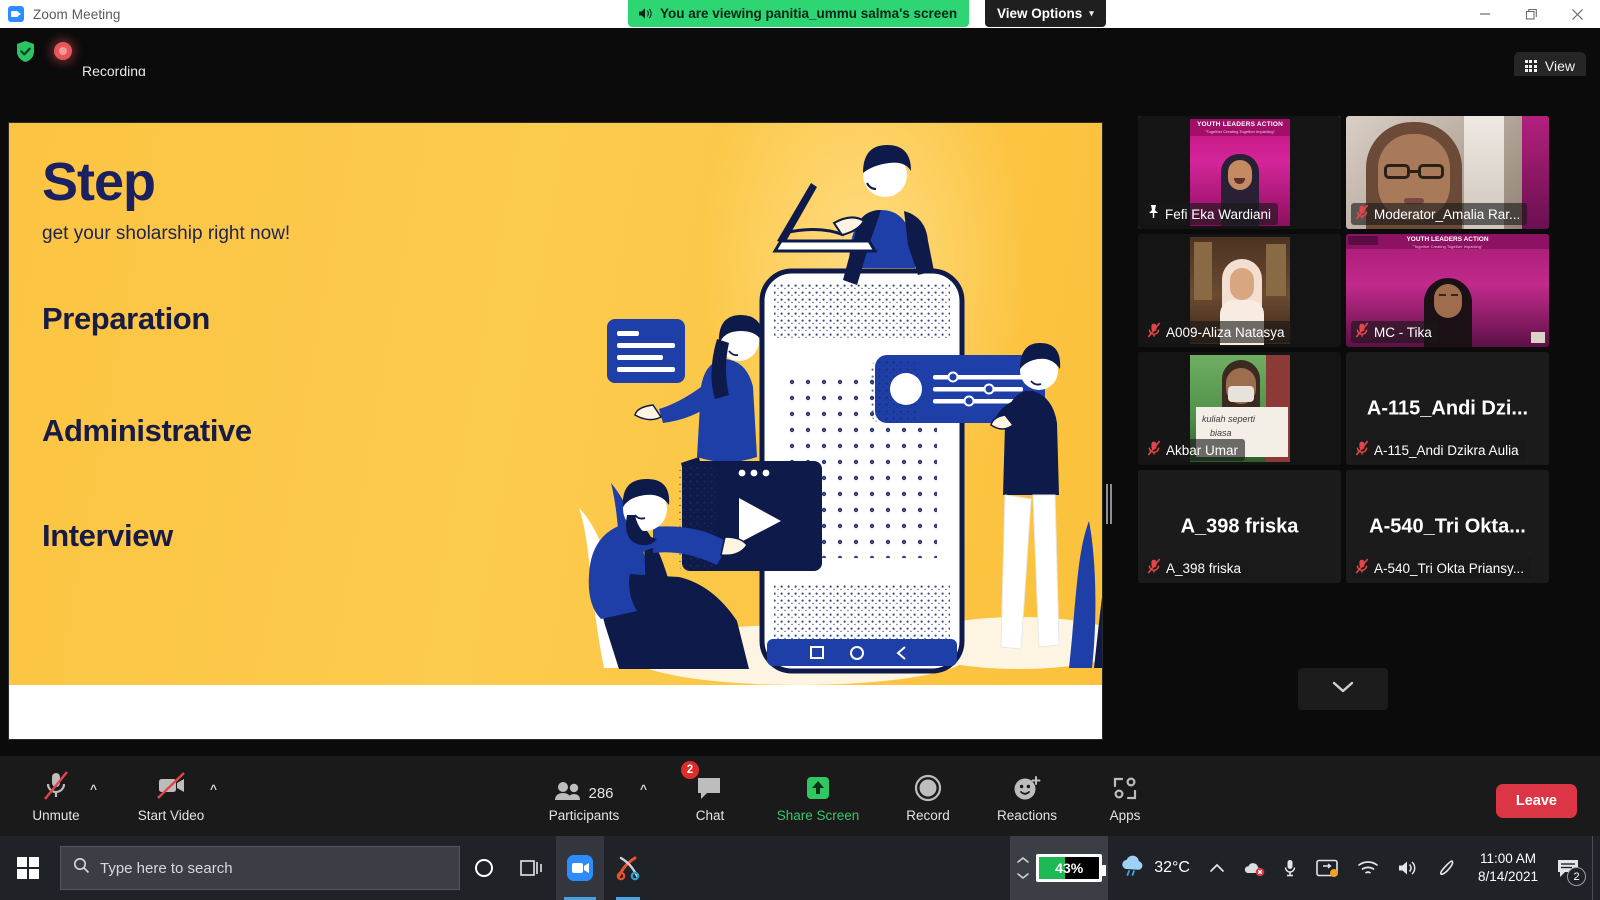  What do you see at coordinates (1368, 868) in the screenshot?
I see `wifi-icon` at bounding box center [1368, 868].